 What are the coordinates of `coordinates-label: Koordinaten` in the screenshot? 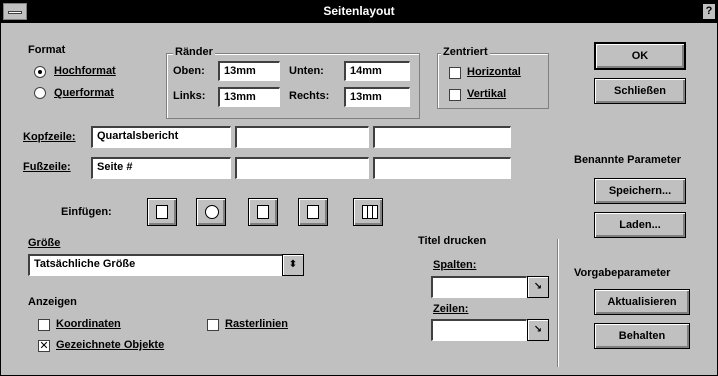 It's located at (88, 324).